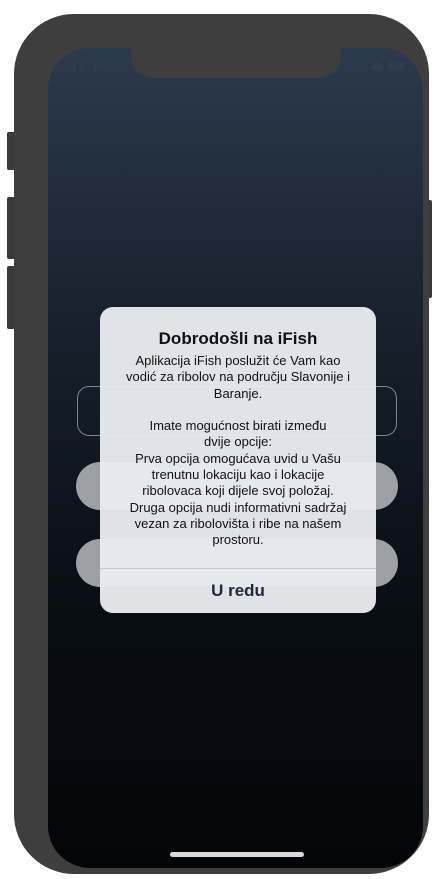 The image size is (435, 879). Describe the element at coordinates (396, 66) in the screenshot. I see `battery-icon` at that location.